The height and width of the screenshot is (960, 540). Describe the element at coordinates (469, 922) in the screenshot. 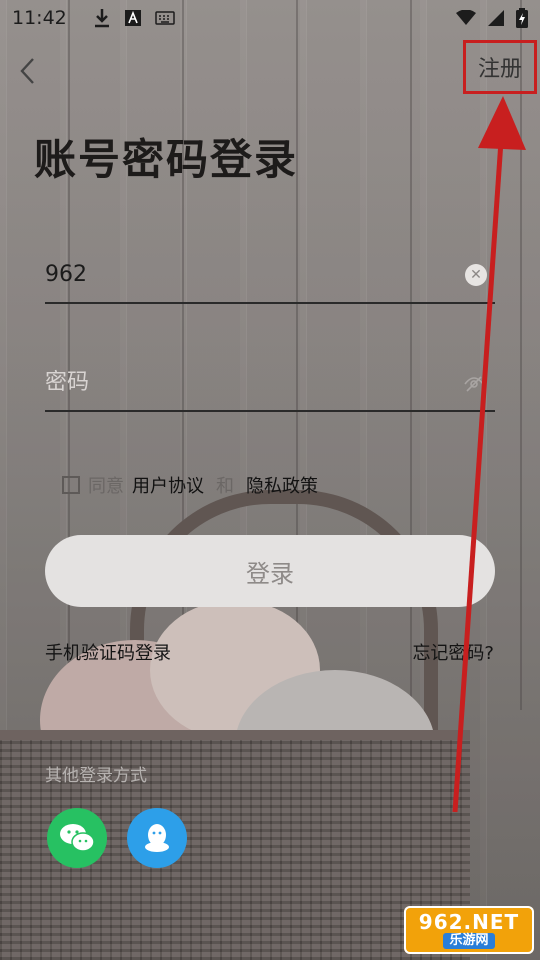

I see `watermark-top: 962.NET` at that location.